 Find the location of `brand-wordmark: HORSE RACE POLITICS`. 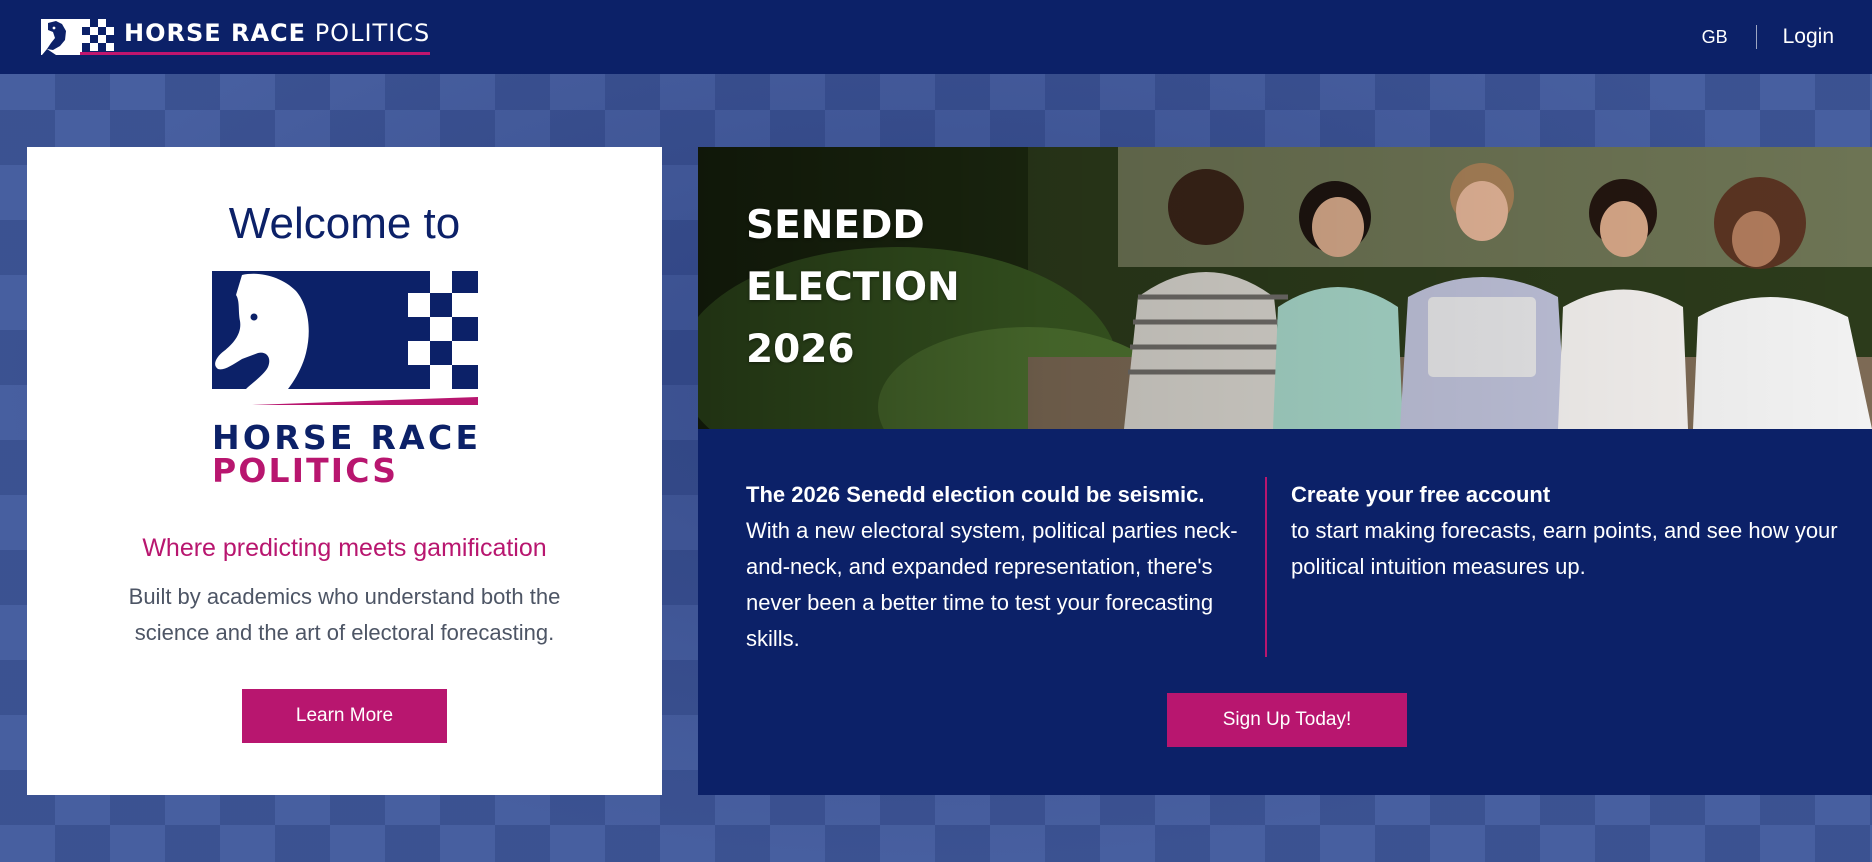

brand-wordmark: HORSE RACE POLITICS is located at coordinates (255, 37).